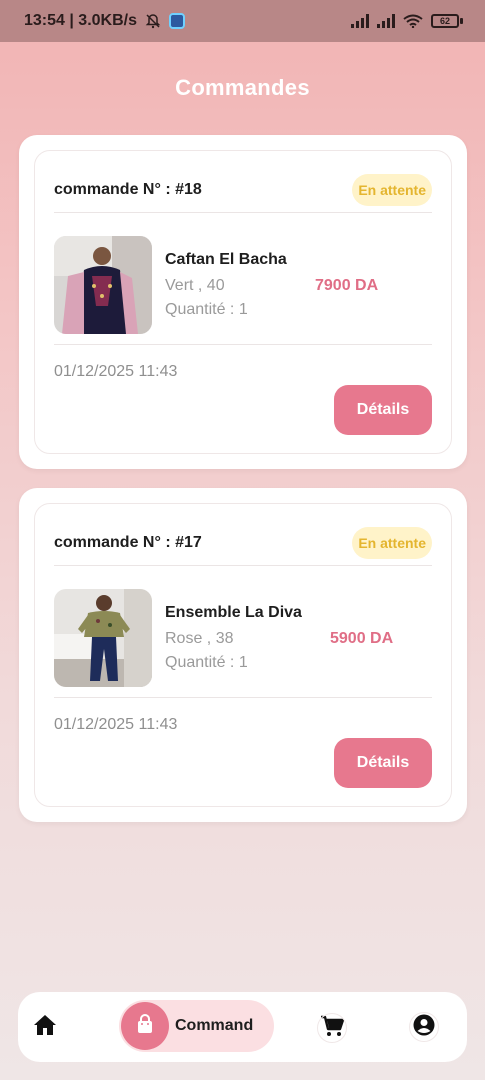  I want to click on status-time-speed: 13:54 | 3.0KB/s, so click(80, 20).